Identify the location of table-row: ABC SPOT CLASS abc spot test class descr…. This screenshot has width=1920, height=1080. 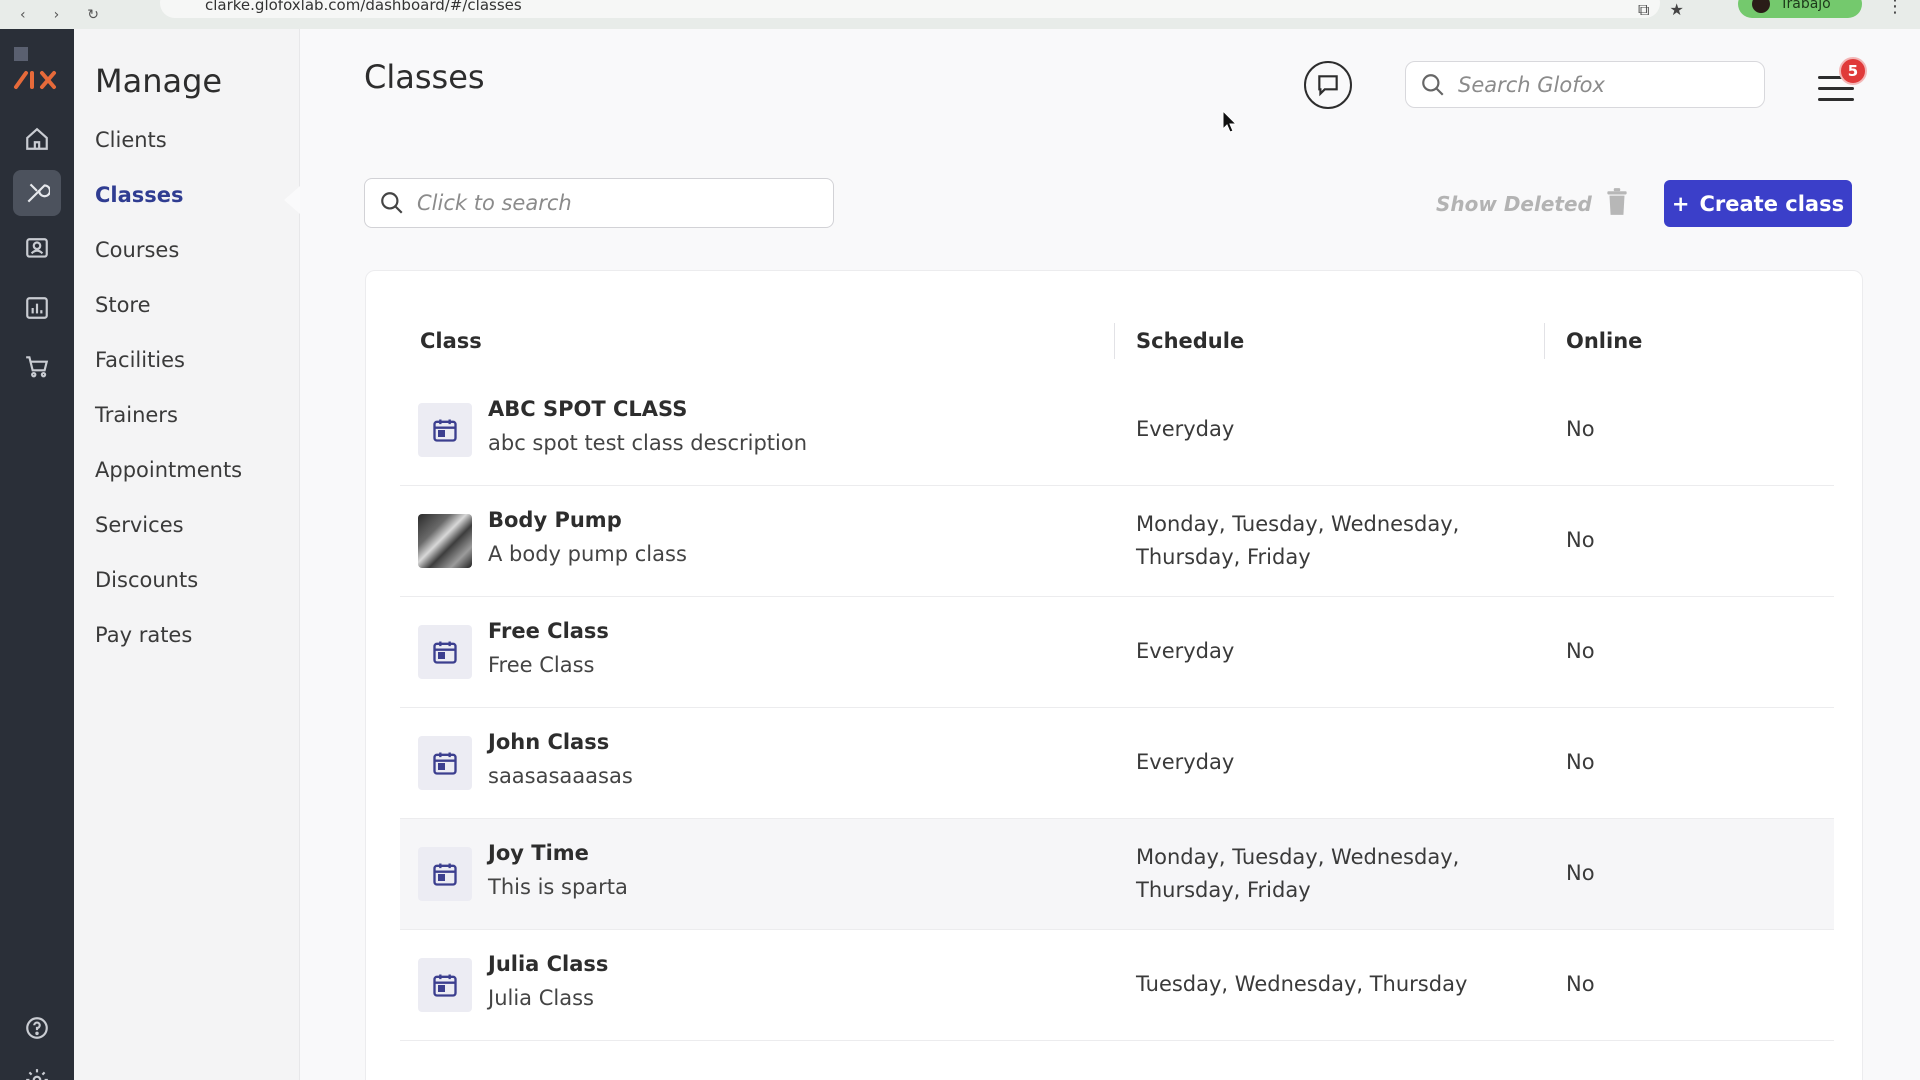
(1117, 430).